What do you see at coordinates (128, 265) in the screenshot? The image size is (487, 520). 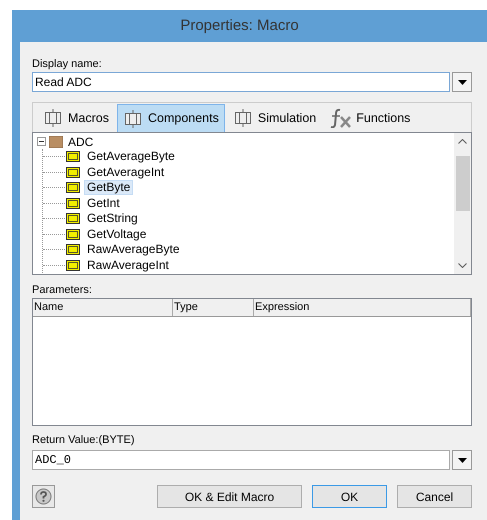 I see `tree-item: RawAverageInt` at bounding box center [128, 265].